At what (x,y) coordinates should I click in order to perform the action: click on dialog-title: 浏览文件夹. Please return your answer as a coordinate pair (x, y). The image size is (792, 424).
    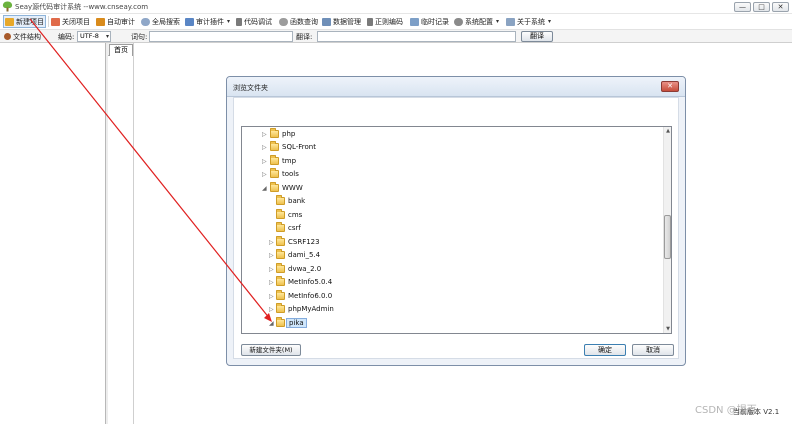
    Looking at the image, I should click on (250, 88).